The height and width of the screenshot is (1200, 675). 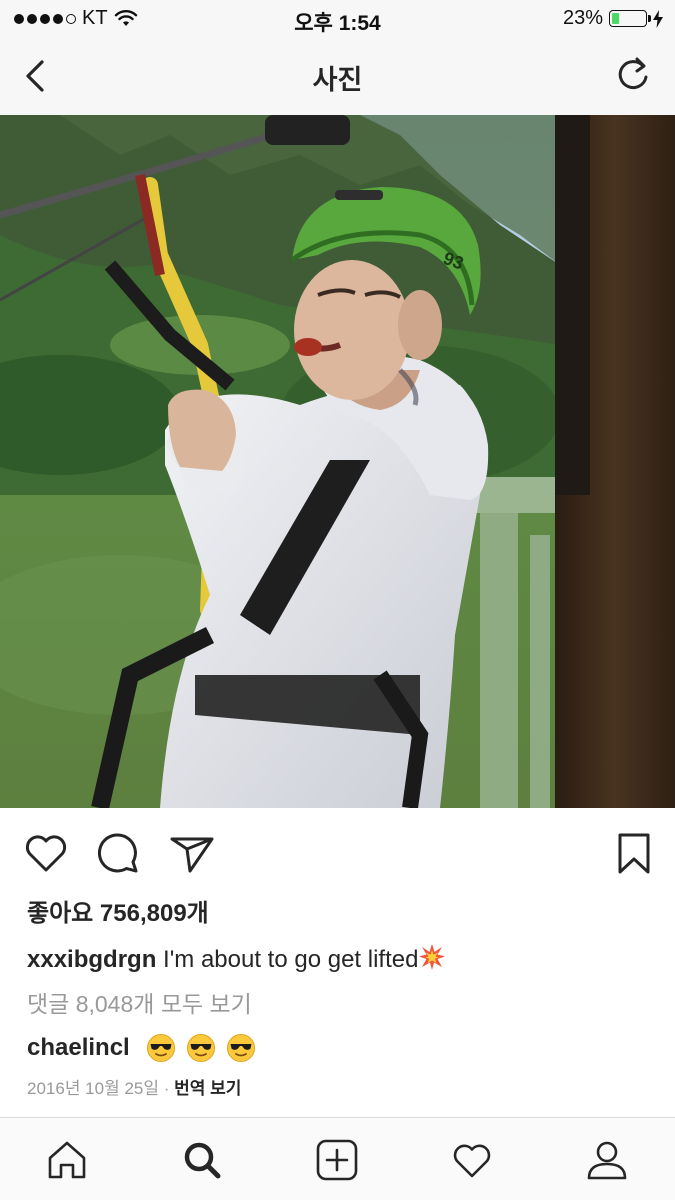 I want to click on battery-fill, so click(x=615, y=18).